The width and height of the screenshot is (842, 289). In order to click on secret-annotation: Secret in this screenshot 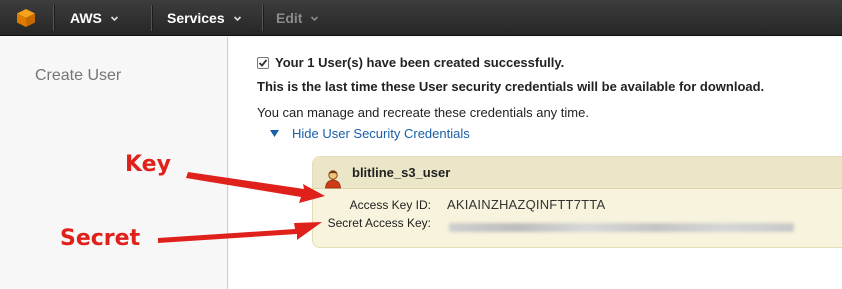, I will do `click(100, 238)`.